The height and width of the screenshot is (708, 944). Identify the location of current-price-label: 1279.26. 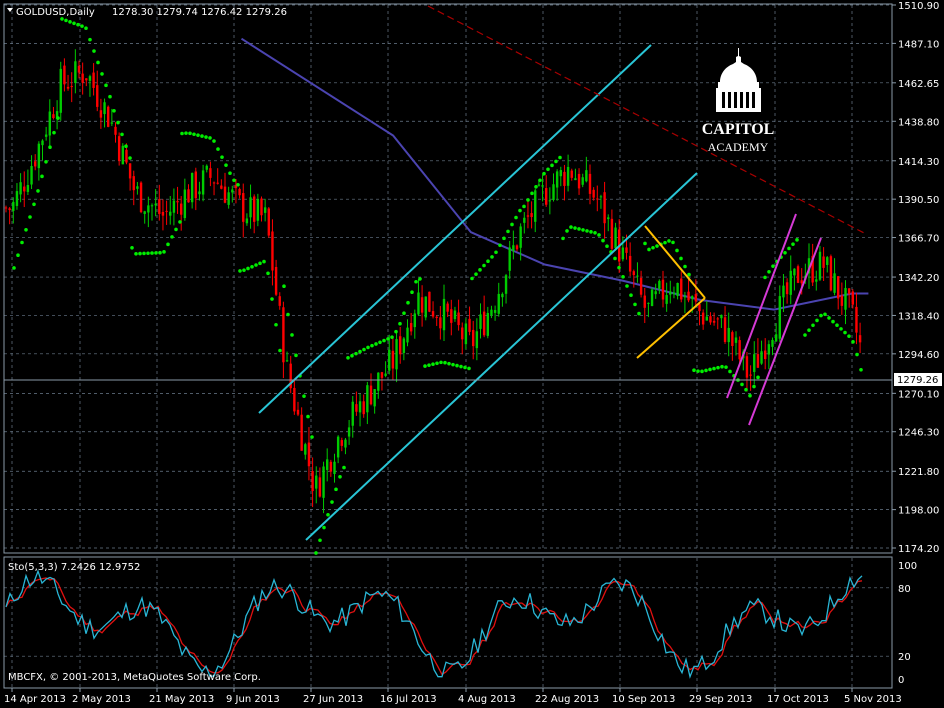
(917, 380).